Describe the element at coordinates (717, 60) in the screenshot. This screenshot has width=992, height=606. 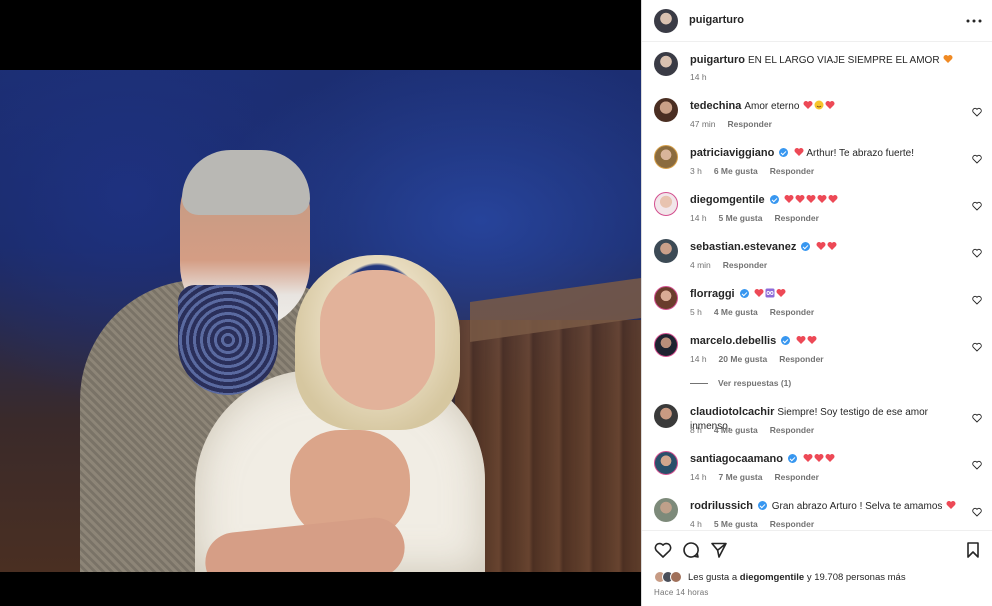
I see `caption-username: puigarturo` at that location.